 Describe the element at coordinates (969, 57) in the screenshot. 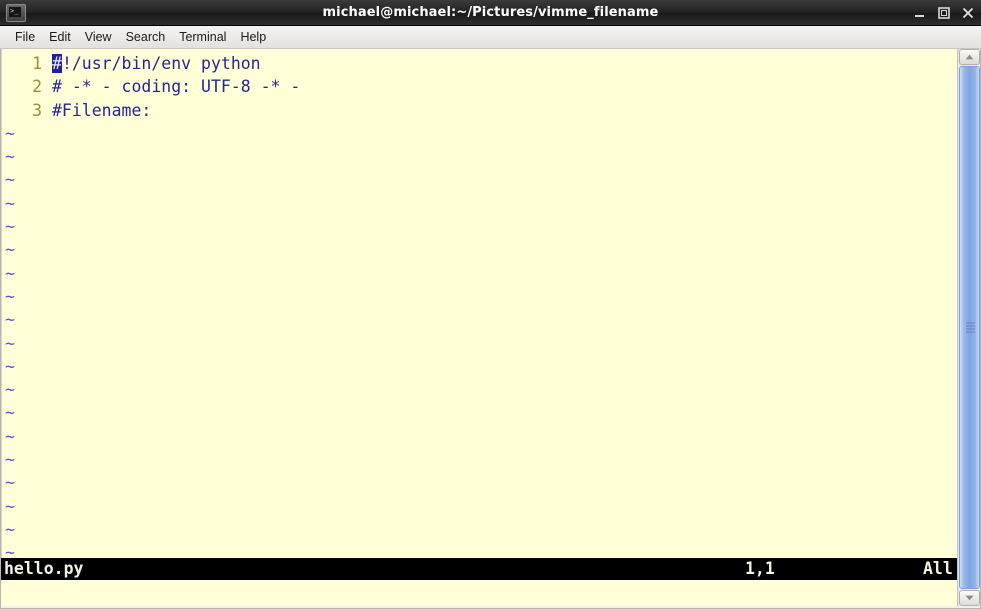

I see `scroll-up-arrow-icon` at that location.